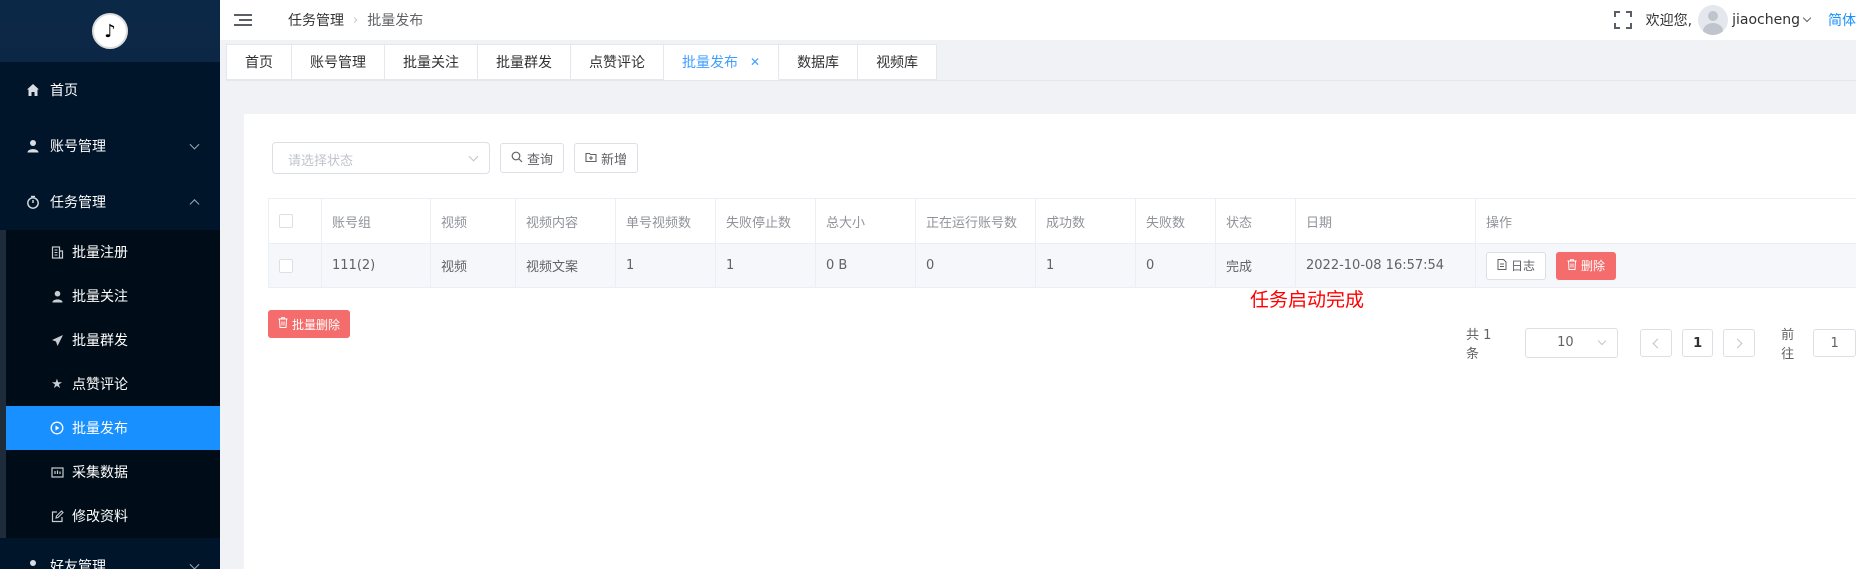  I want to click on sidebar-item-label: 批量关注, so click(100, 297).